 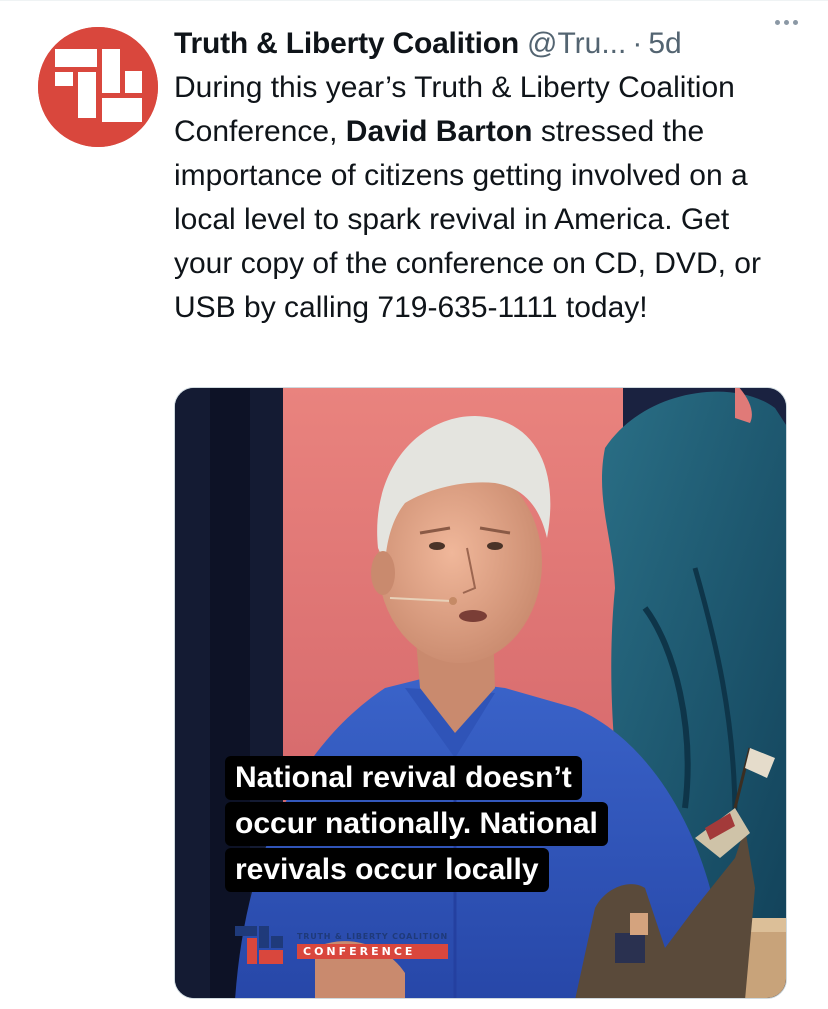 I want to click on caption-line: National revival doesn’t, so click(x=403, y=778).